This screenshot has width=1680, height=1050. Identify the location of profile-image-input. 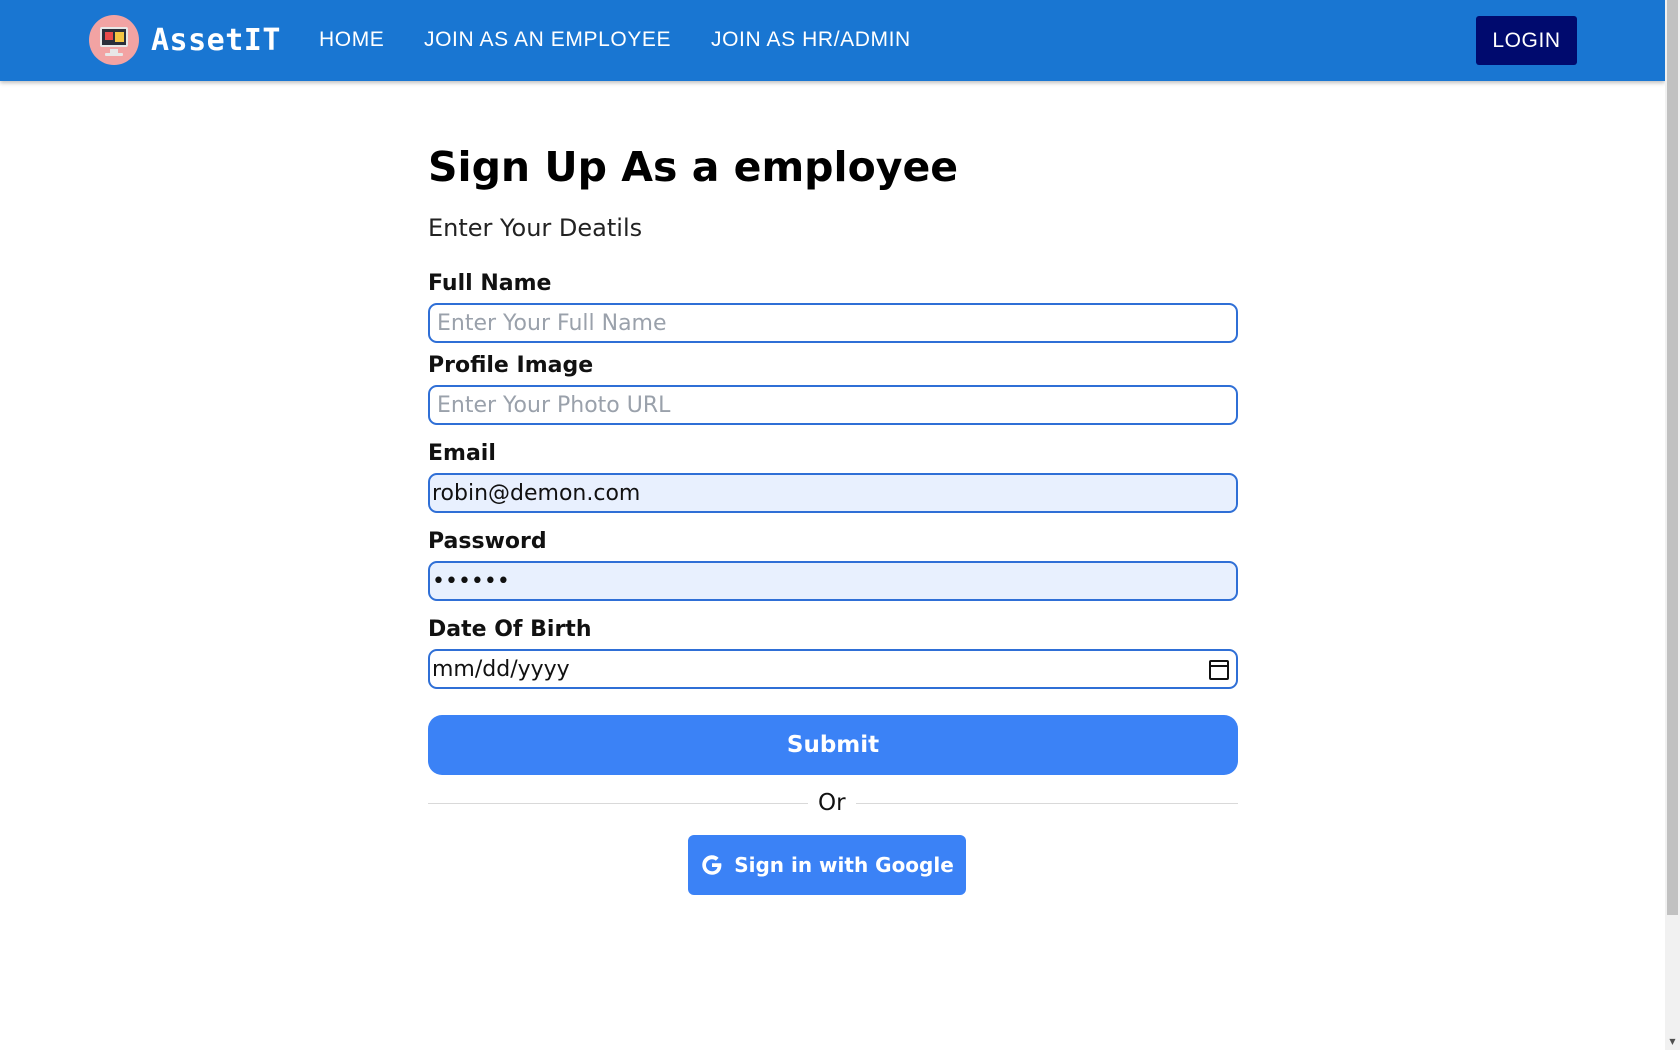
(833, 405).